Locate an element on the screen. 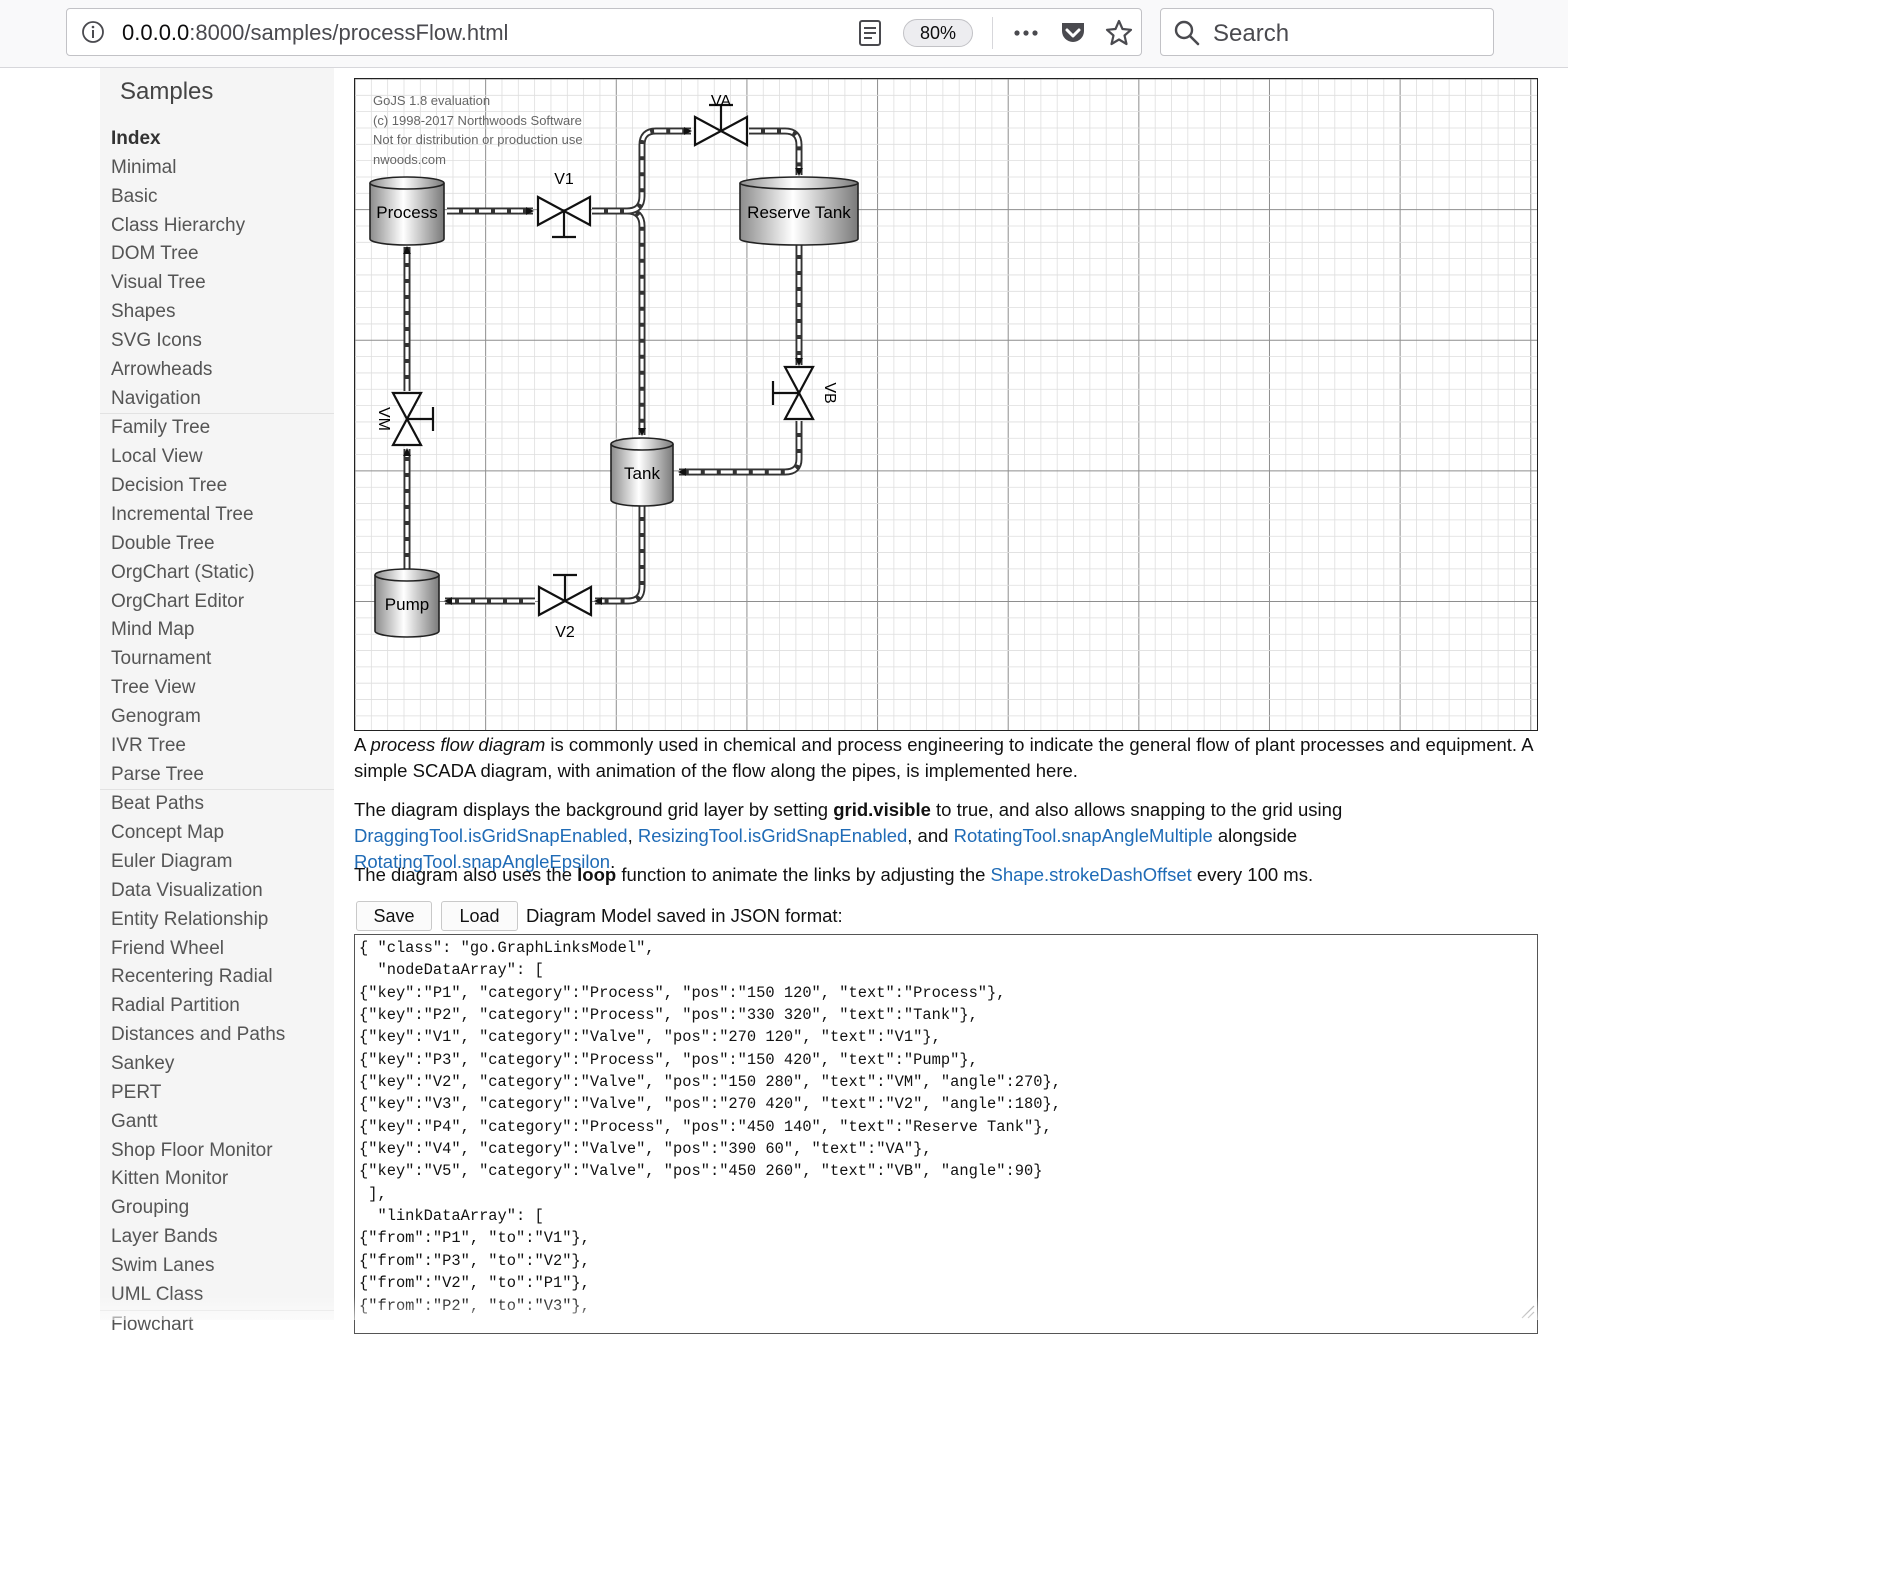  info-icon is located at coordinates (93, 32).